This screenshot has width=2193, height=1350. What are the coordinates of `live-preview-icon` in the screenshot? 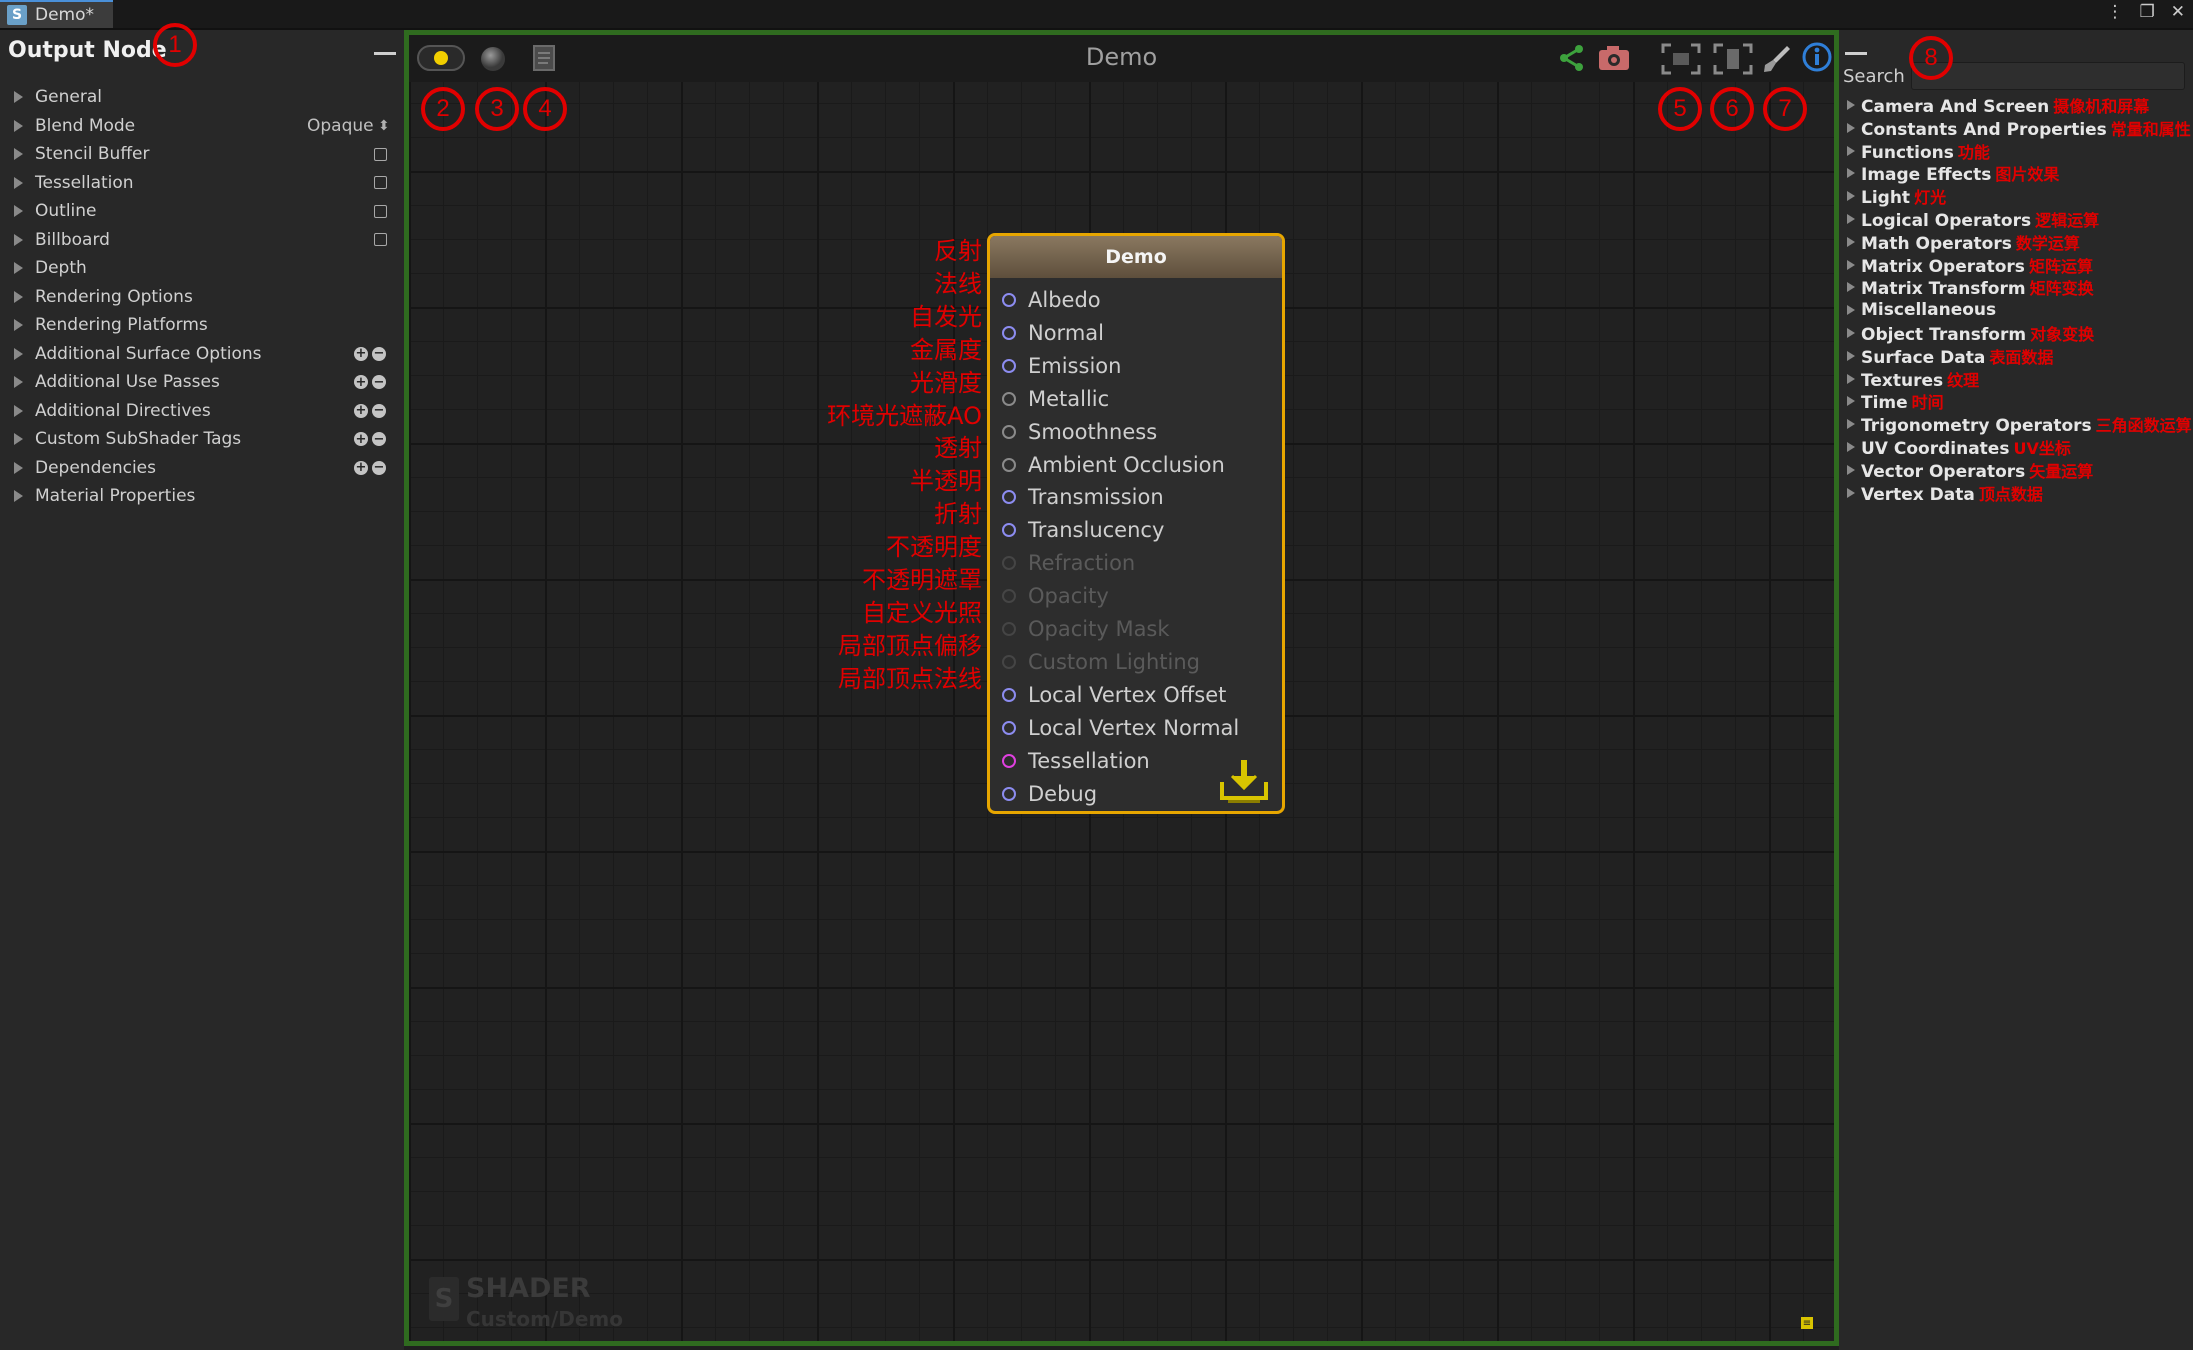 It's located at (441, 58).